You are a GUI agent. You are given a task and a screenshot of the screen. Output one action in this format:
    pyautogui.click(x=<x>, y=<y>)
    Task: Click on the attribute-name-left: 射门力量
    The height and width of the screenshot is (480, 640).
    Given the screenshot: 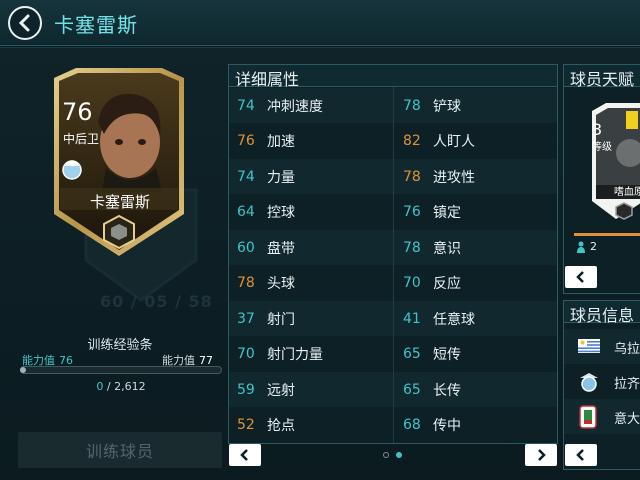 What is the action you would take?
    pyautogui.click(x=295, y=355)
    